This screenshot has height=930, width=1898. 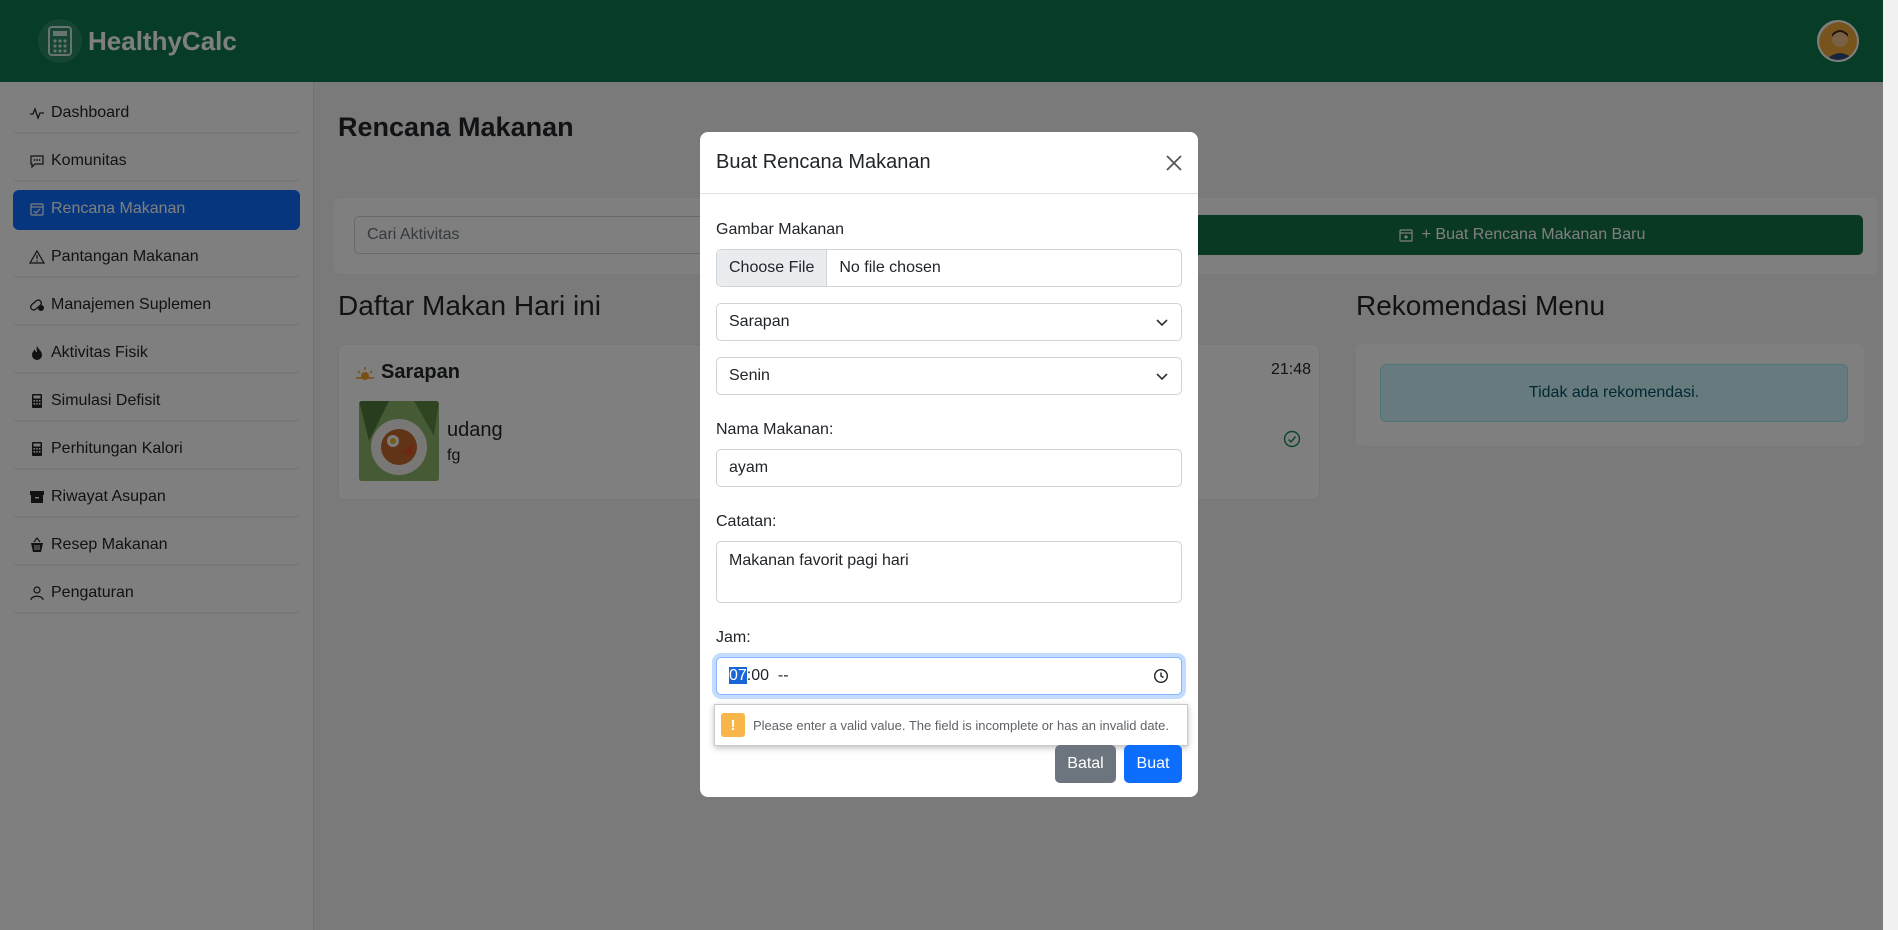 I want to click on choose-file-button: Choose File, so click(x=772, y=268).